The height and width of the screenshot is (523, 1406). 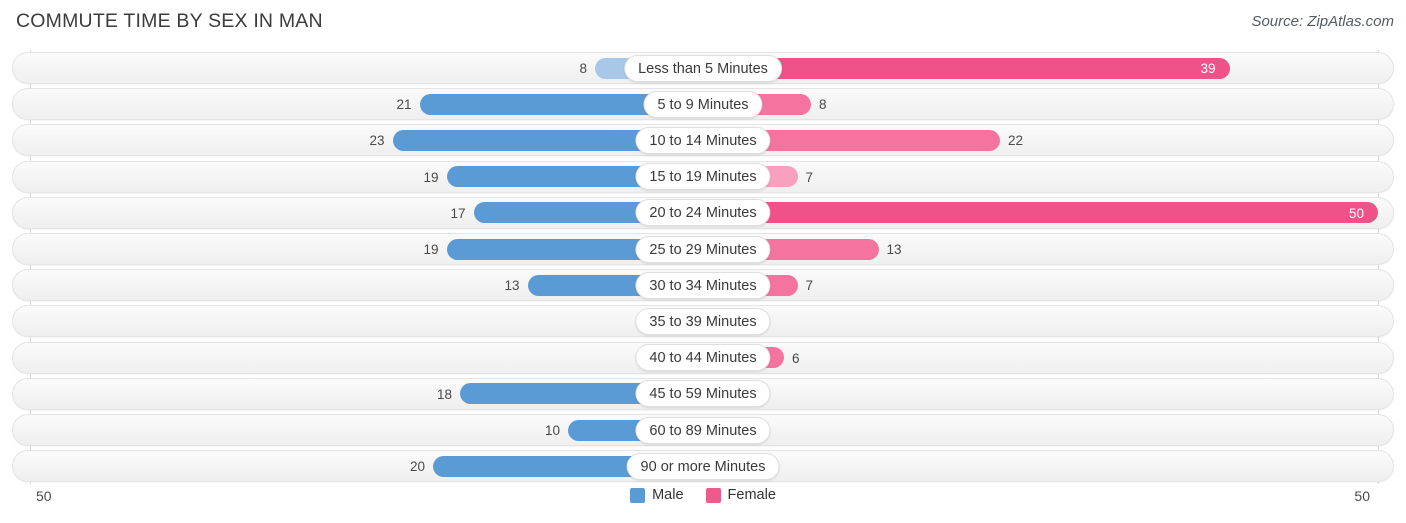 I want to click on value-label-female: 50, so click(x=1356, y=213).